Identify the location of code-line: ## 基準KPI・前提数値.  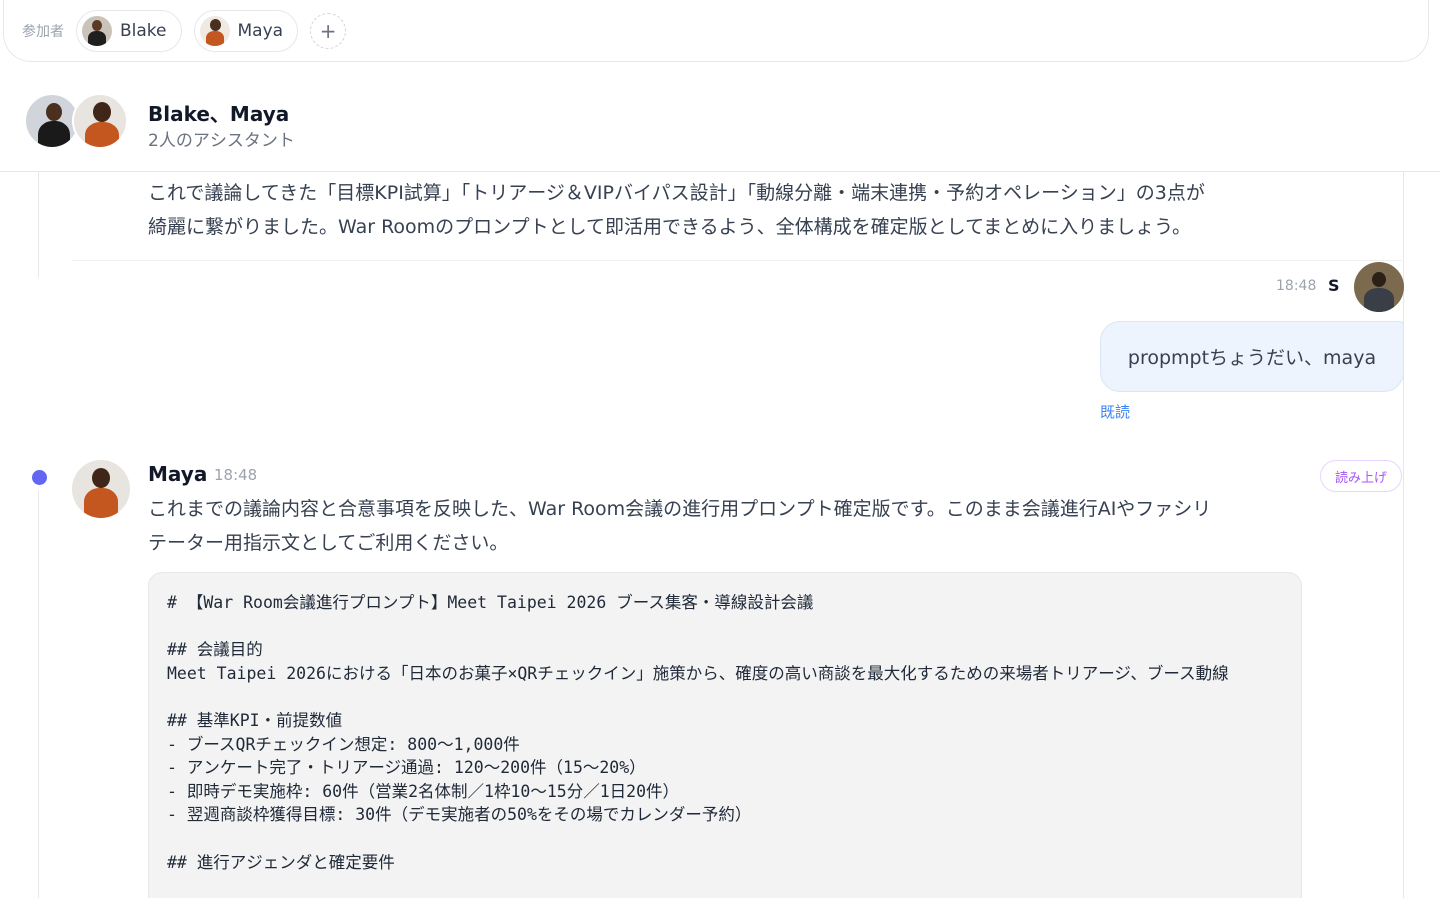
(255, 720).